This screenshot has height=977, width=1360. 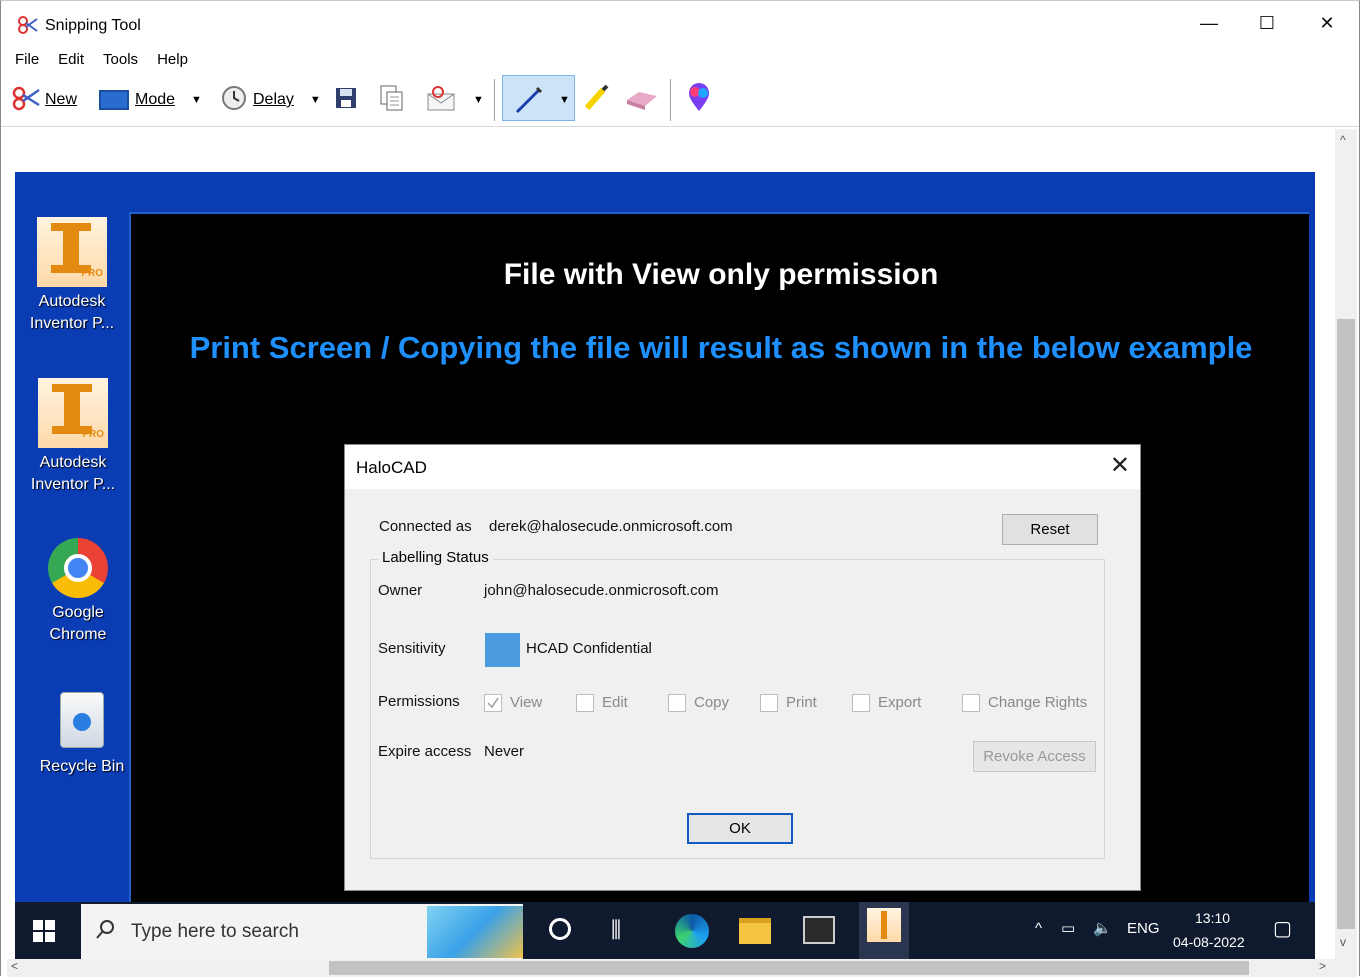 What do you see at coordinates (1038, 928) in the screenshot?
I see `chevron-up-icon: ^` at bounding box center [1038, 928].